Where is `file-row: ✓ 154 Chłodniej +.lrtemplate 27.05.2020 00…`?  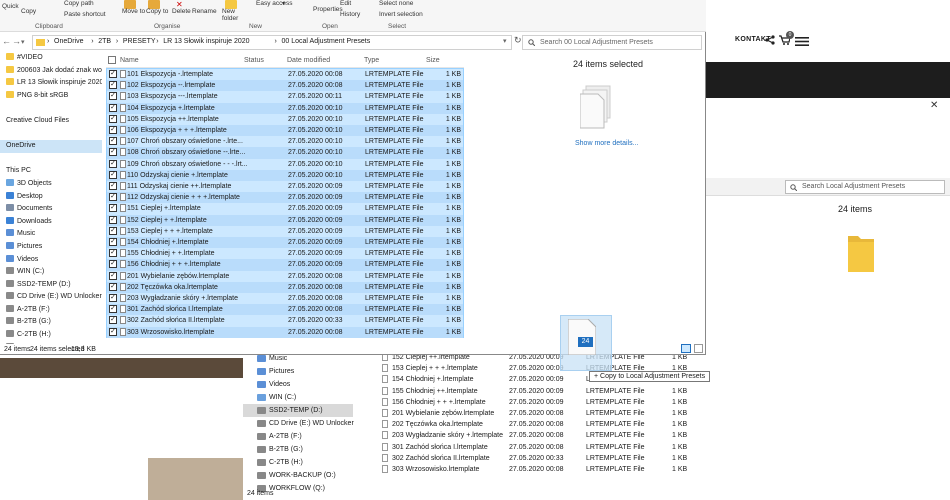
file-row: ✓ 154 Chłodniej +.lrtemplate 27.05.2020 00… is located at coordinates (285, 243).